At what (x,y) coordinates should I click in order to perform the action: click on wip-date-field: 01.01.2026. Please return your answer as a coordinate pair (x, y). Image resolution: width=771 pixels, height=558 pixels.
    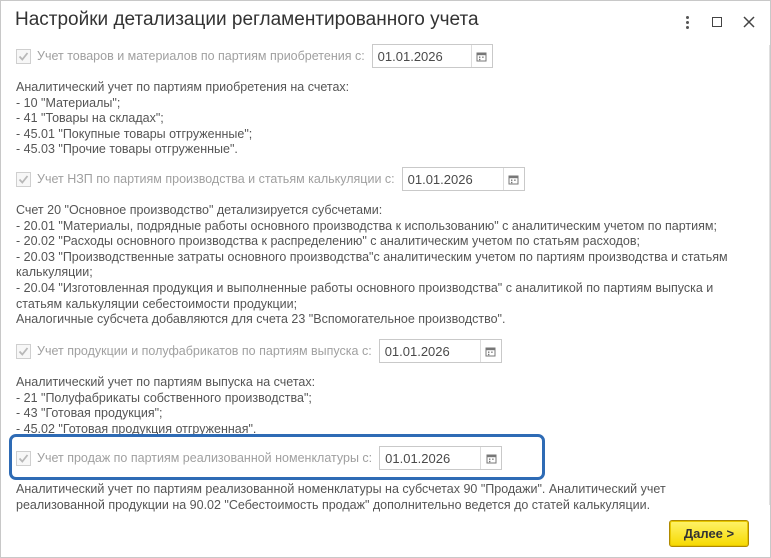
    Looking at the image, I should click on (463, 179).